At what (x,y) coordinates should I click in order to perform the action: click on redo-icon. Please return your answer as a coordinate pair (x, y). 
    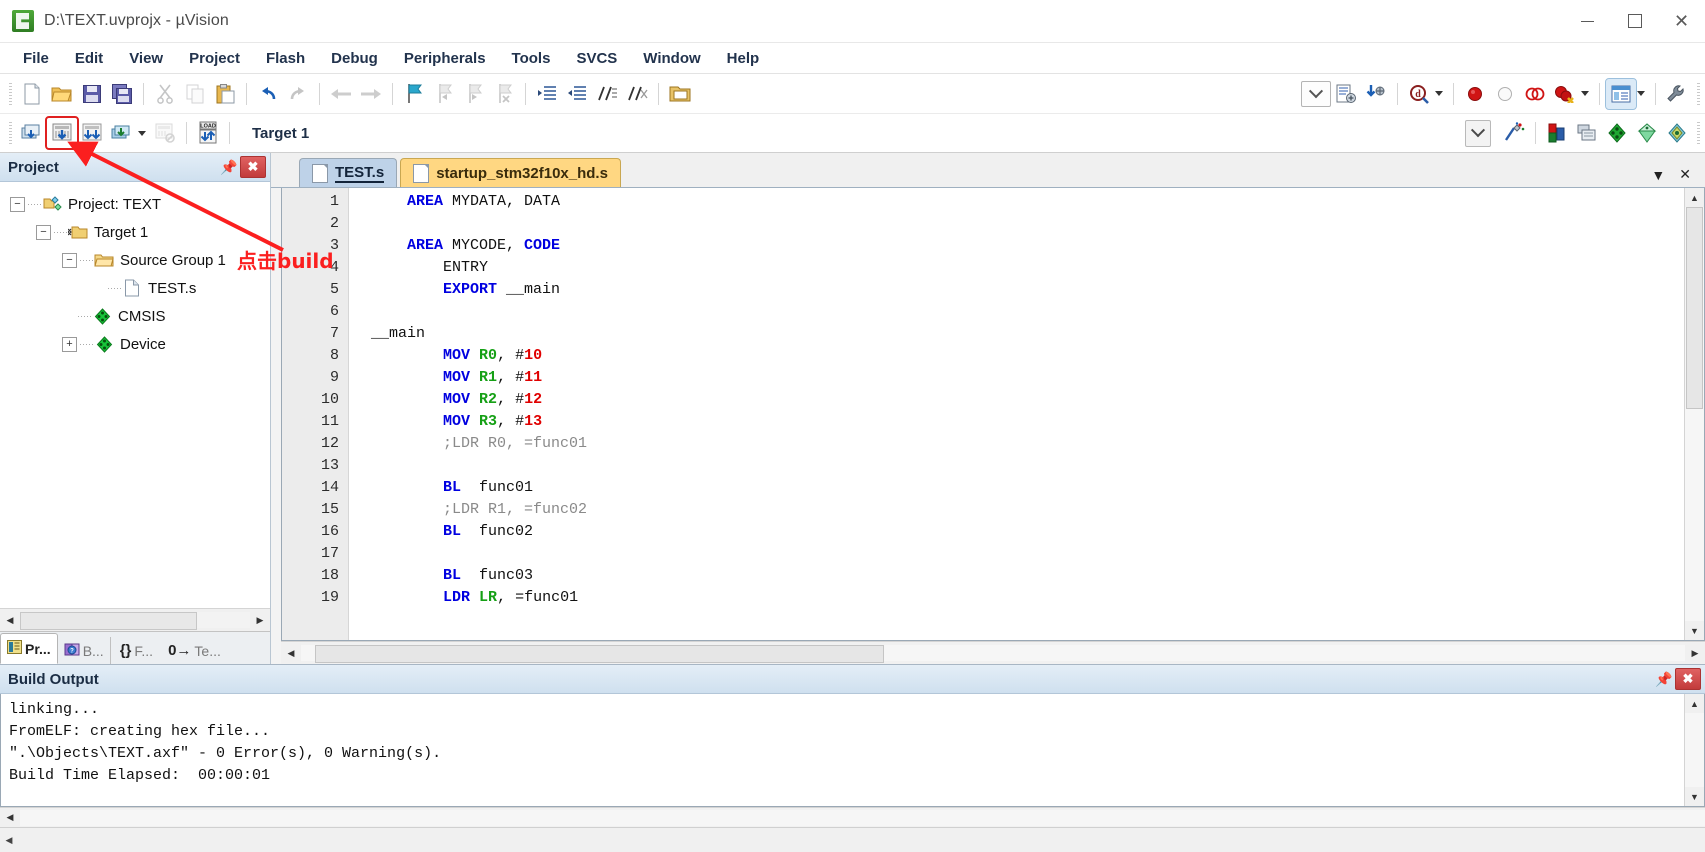
    Looking at the image, I should click on (298, 94).